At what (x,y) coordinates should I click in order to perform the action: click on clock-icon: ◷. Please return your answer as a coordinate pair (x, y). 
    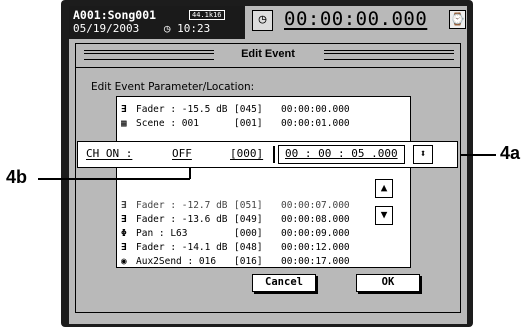
    Looking at the image, I should click on (167, 28).